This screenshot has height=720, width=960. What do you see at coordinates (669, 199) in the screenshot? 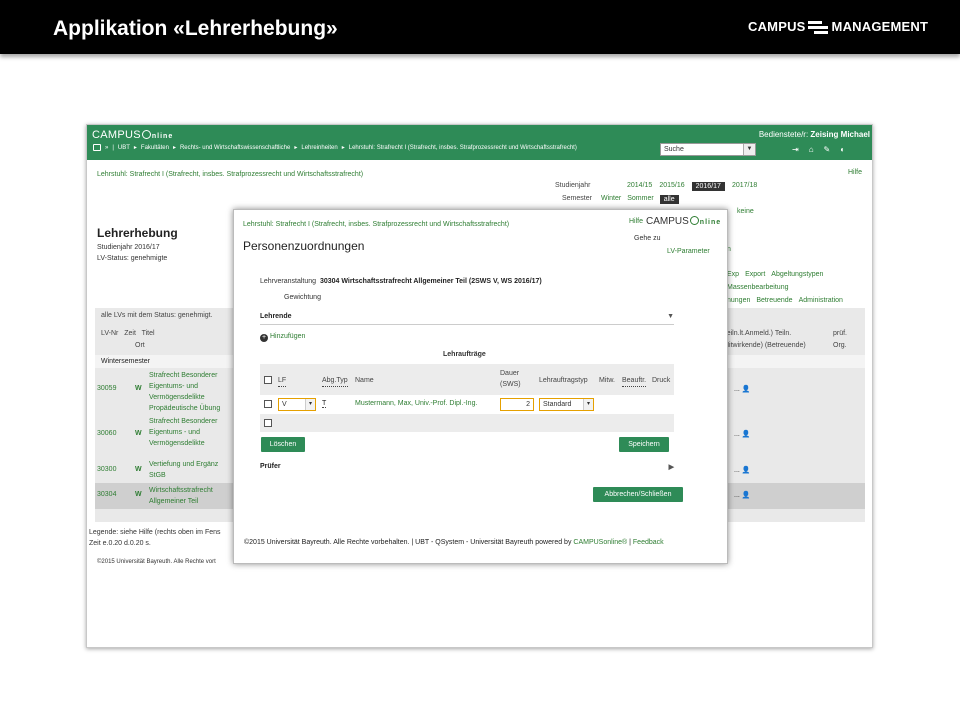
I see `semester-option-active: alle` at bounding box center [669, 199].